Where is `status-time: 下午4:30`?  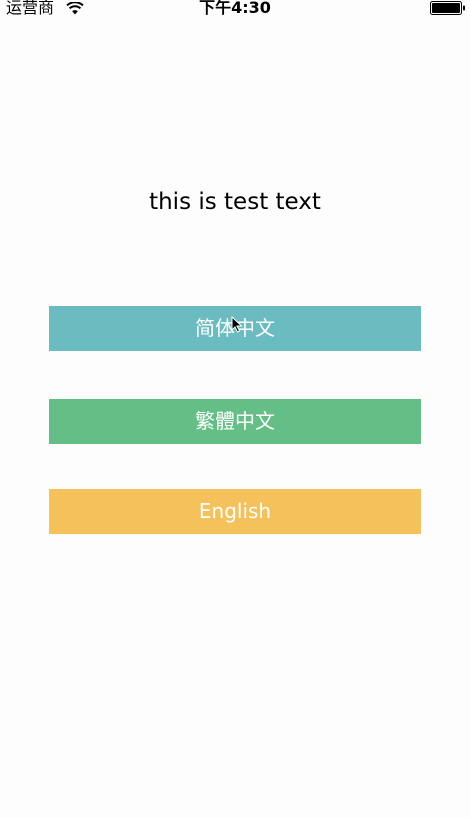
status-time: 下午4:30 is located at coordinates (235, 8).